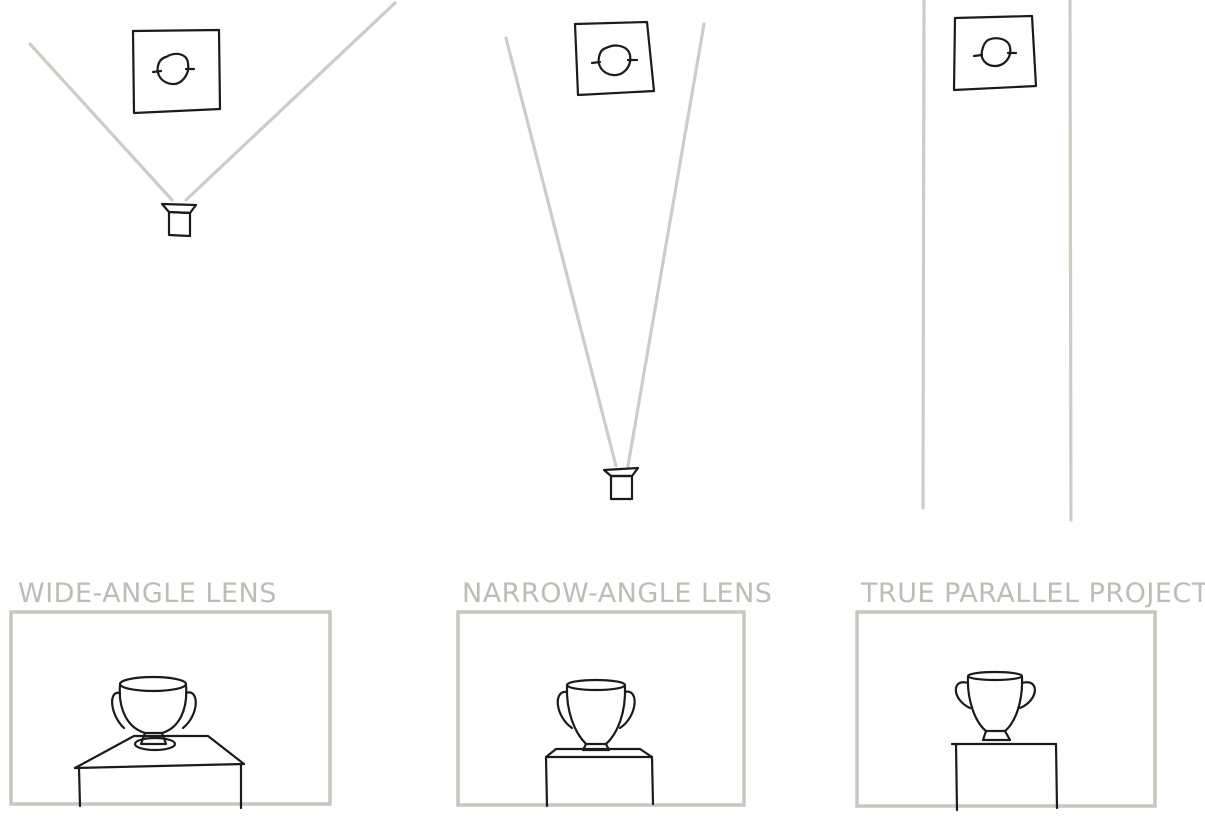  I want to click on wide-trophy-on-pedestal, so click(159, 742).